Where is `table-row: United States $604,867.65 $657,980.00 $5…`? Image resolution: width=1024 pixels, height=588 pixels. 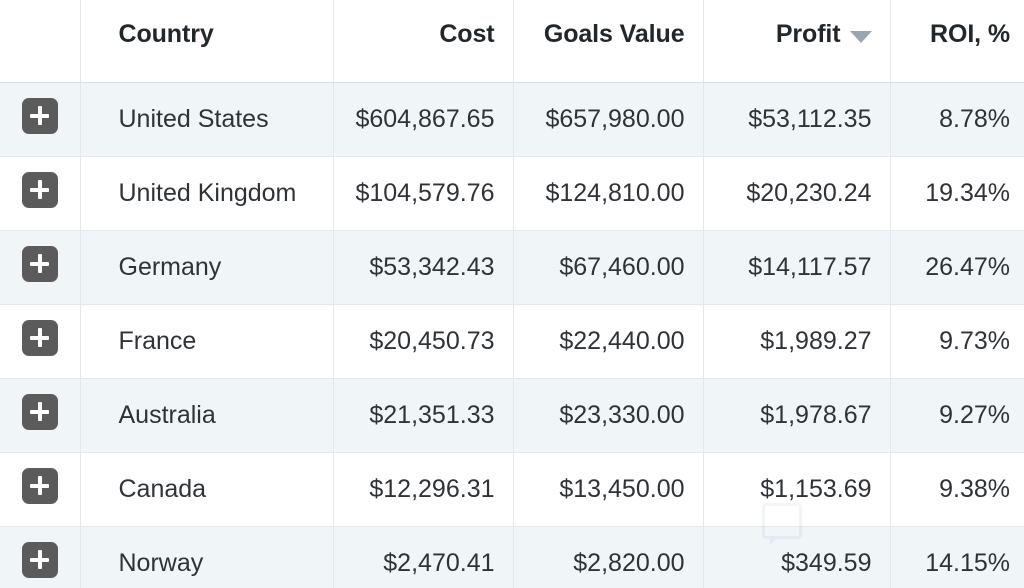
table-row: United States $604,867.65 $657,980.00 $5… is located at coordinates (512, 119).